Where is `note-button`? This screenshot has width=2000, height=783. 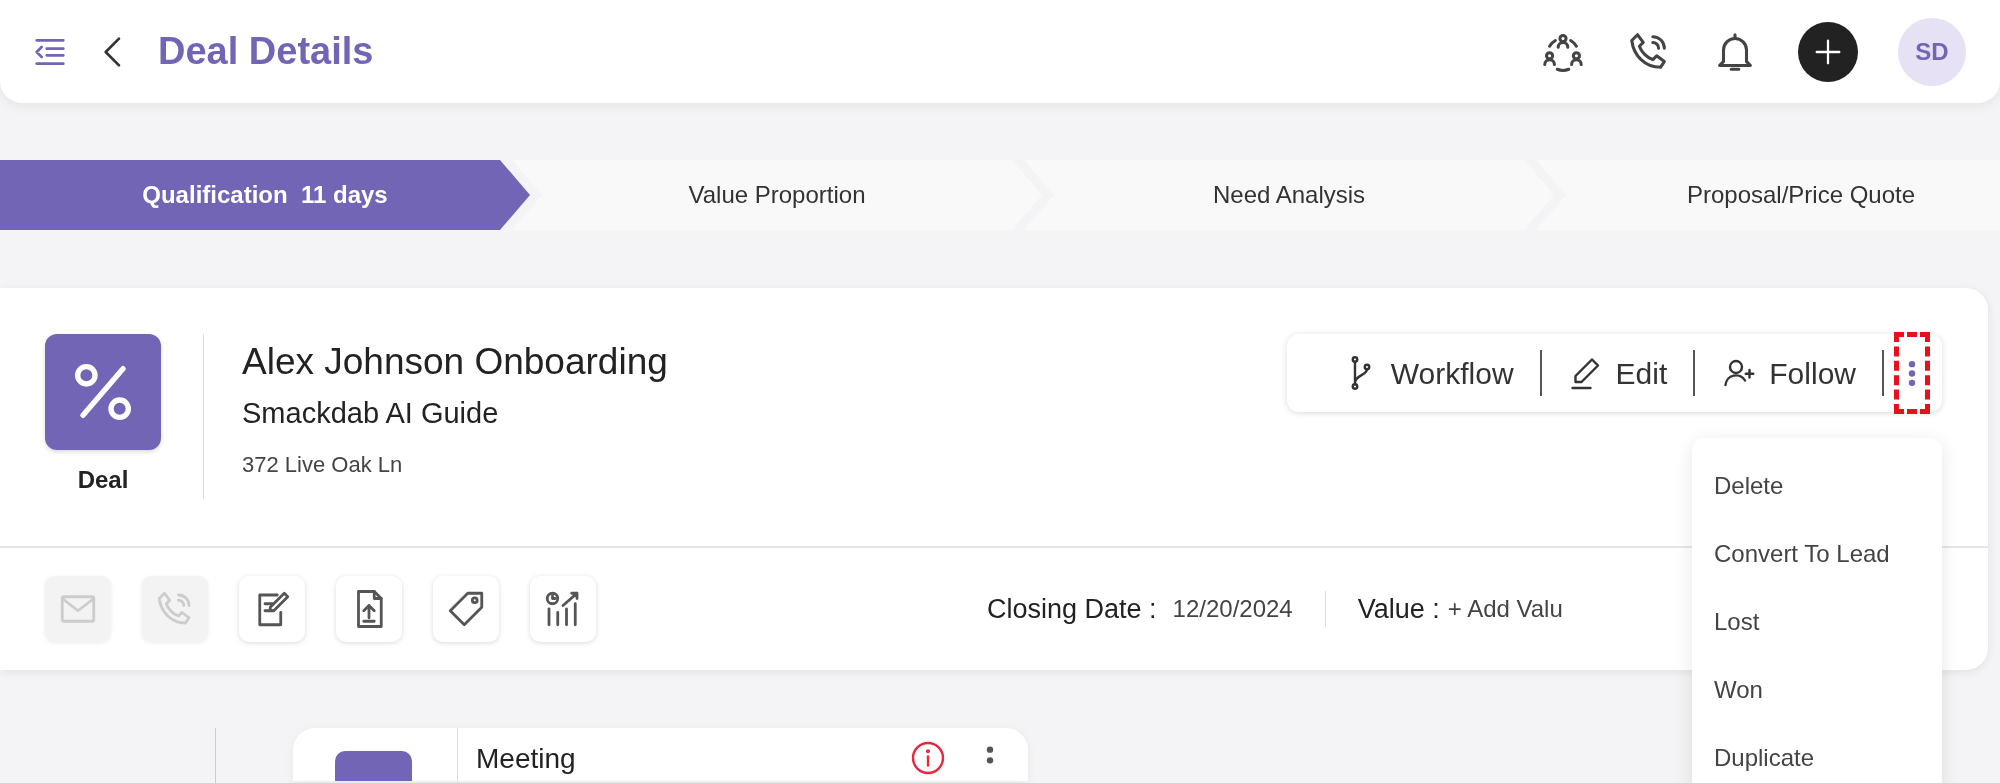 note-button is located at coordinates (272, 609).